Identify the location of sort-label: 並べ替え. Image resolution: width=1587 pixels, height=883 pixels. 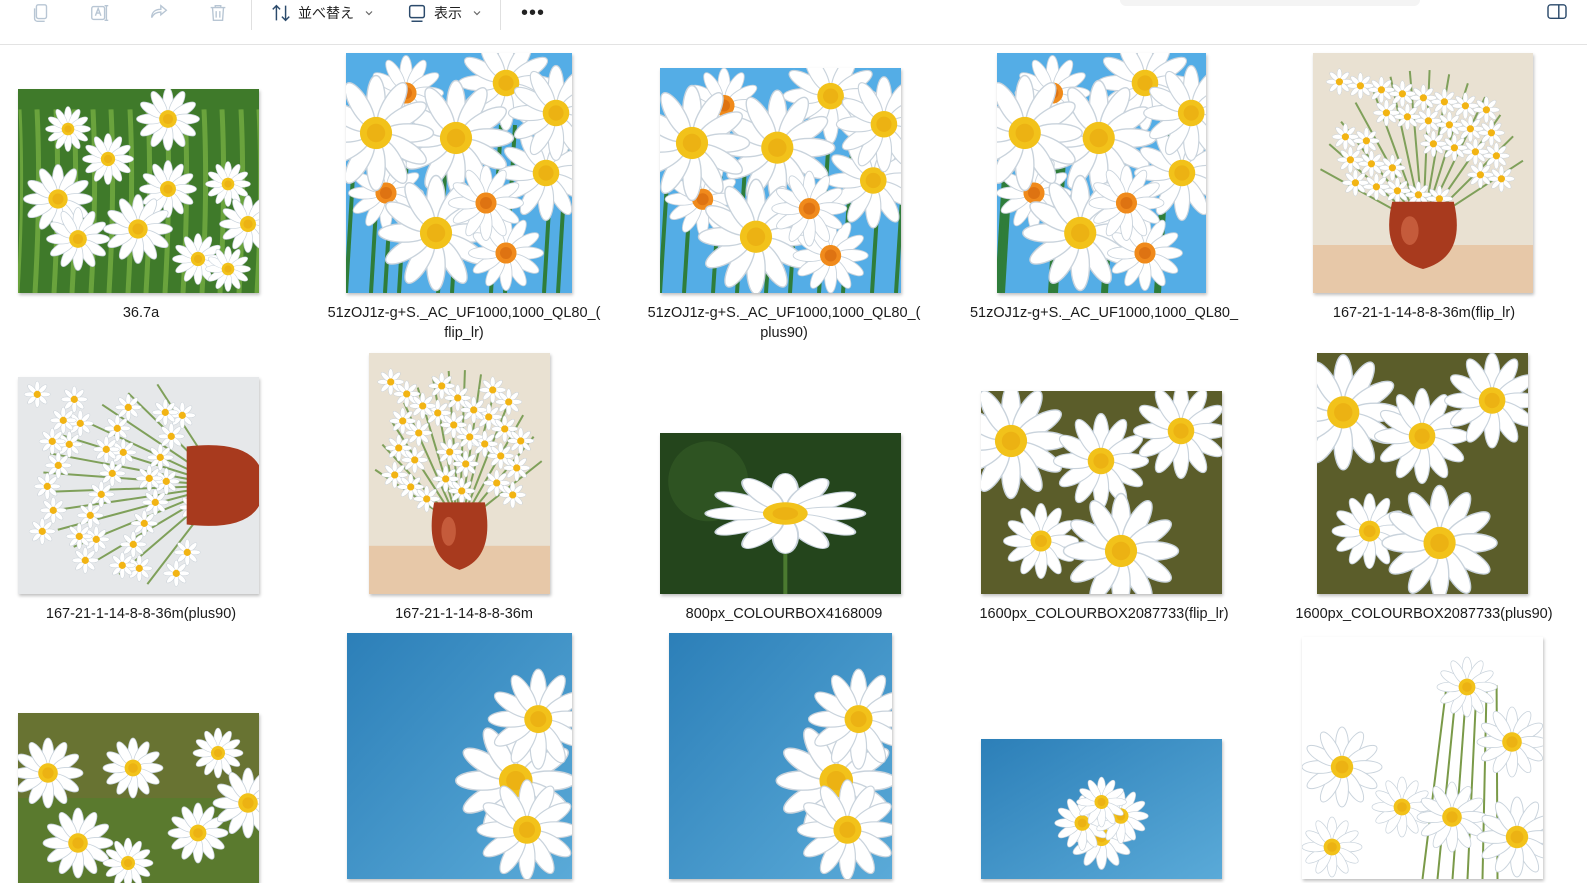
(326, 13).